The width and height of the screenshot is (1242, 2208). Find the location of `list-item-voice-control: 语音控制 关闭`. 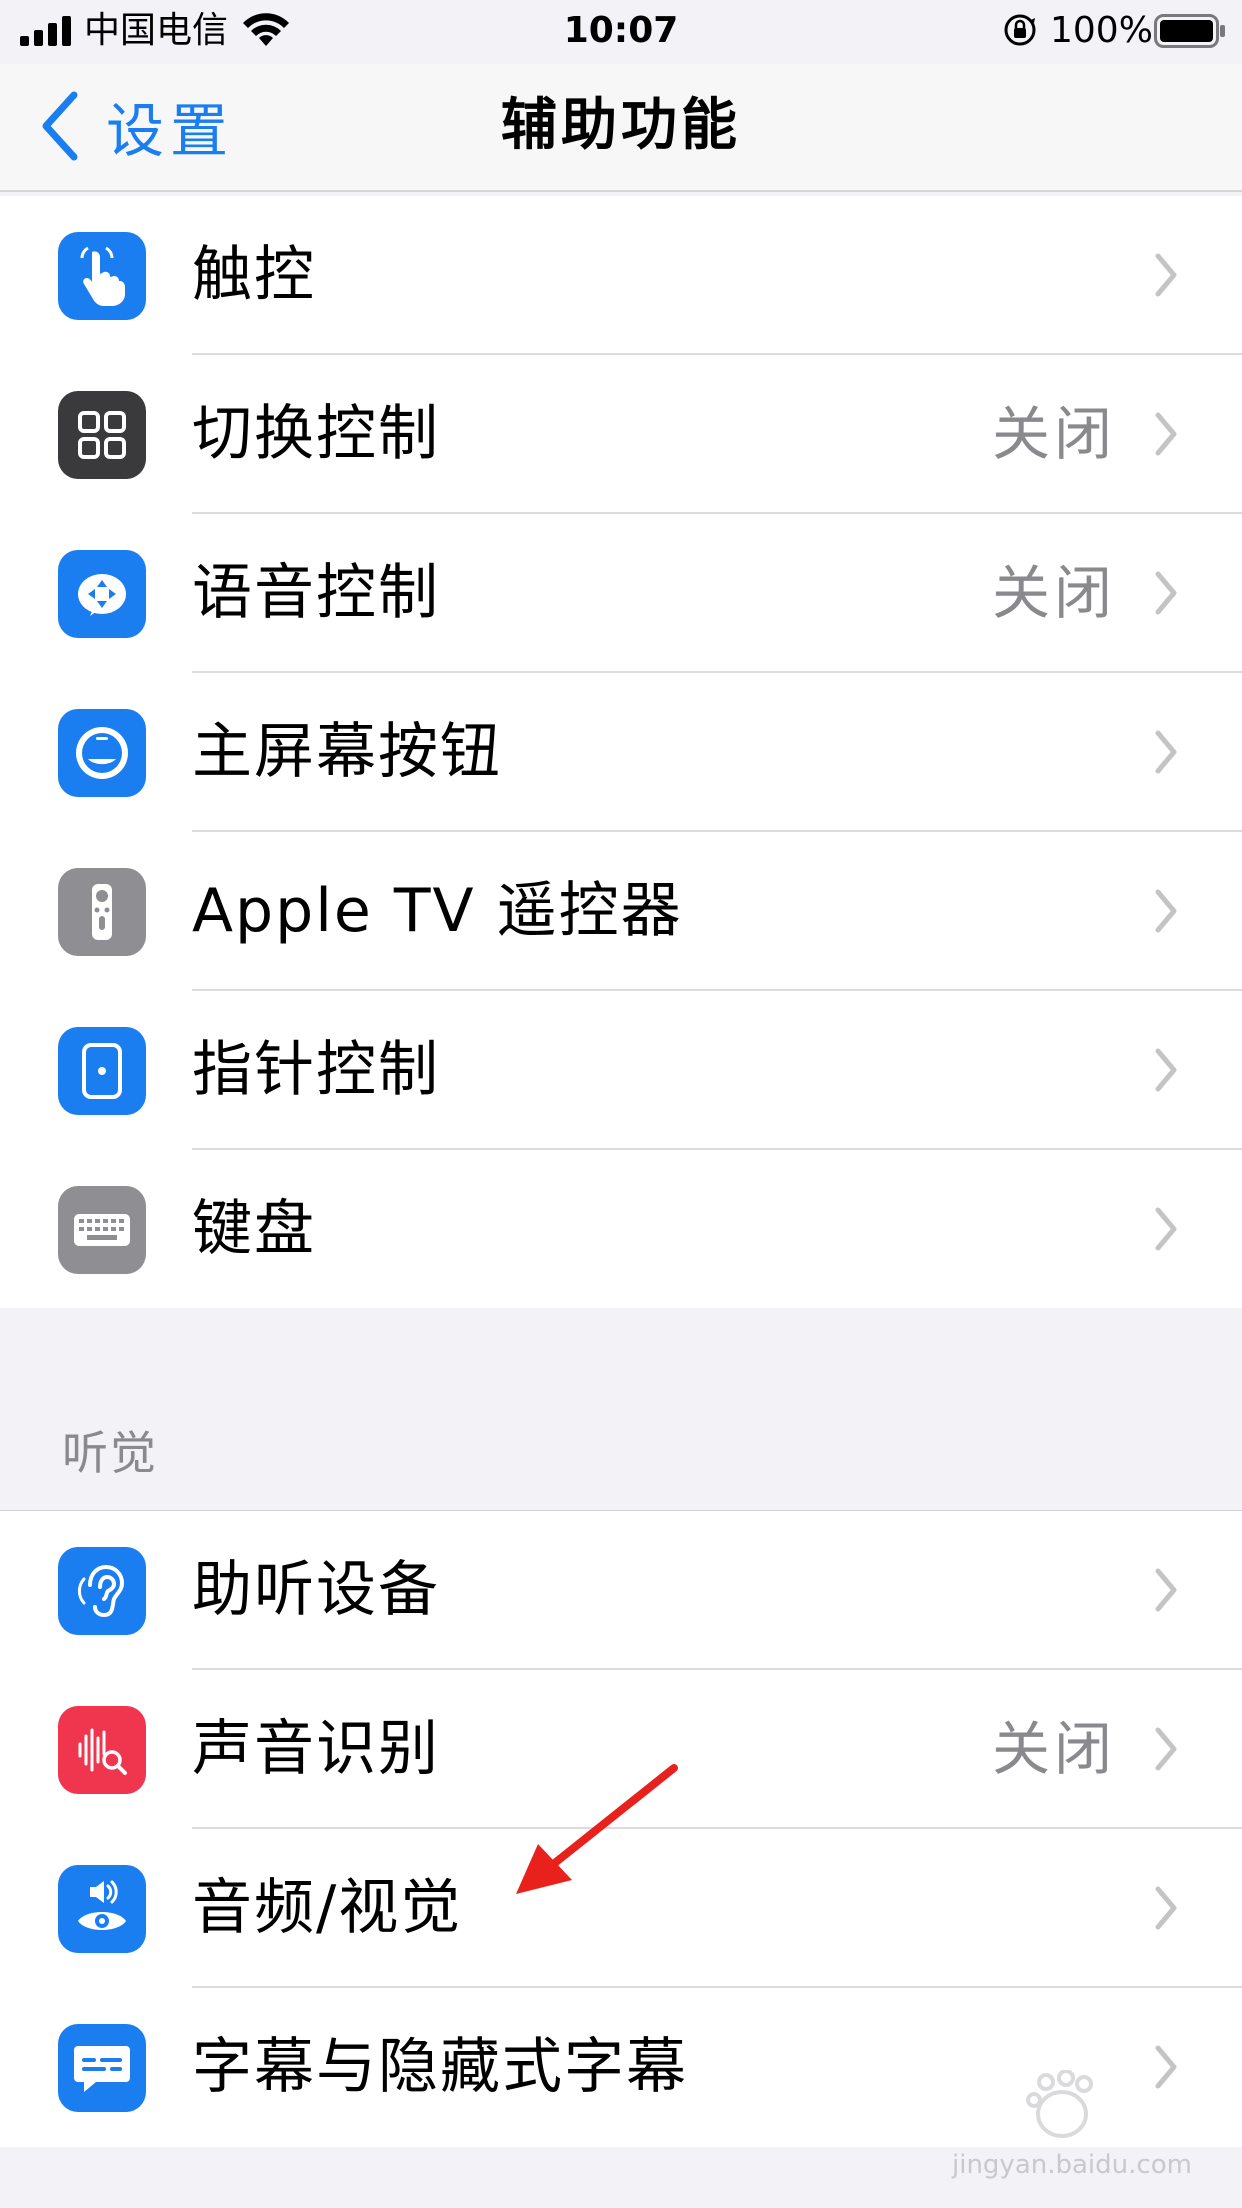

list-item-voice-control: 语音控制 关闭 is located at coordinates (621, 593).